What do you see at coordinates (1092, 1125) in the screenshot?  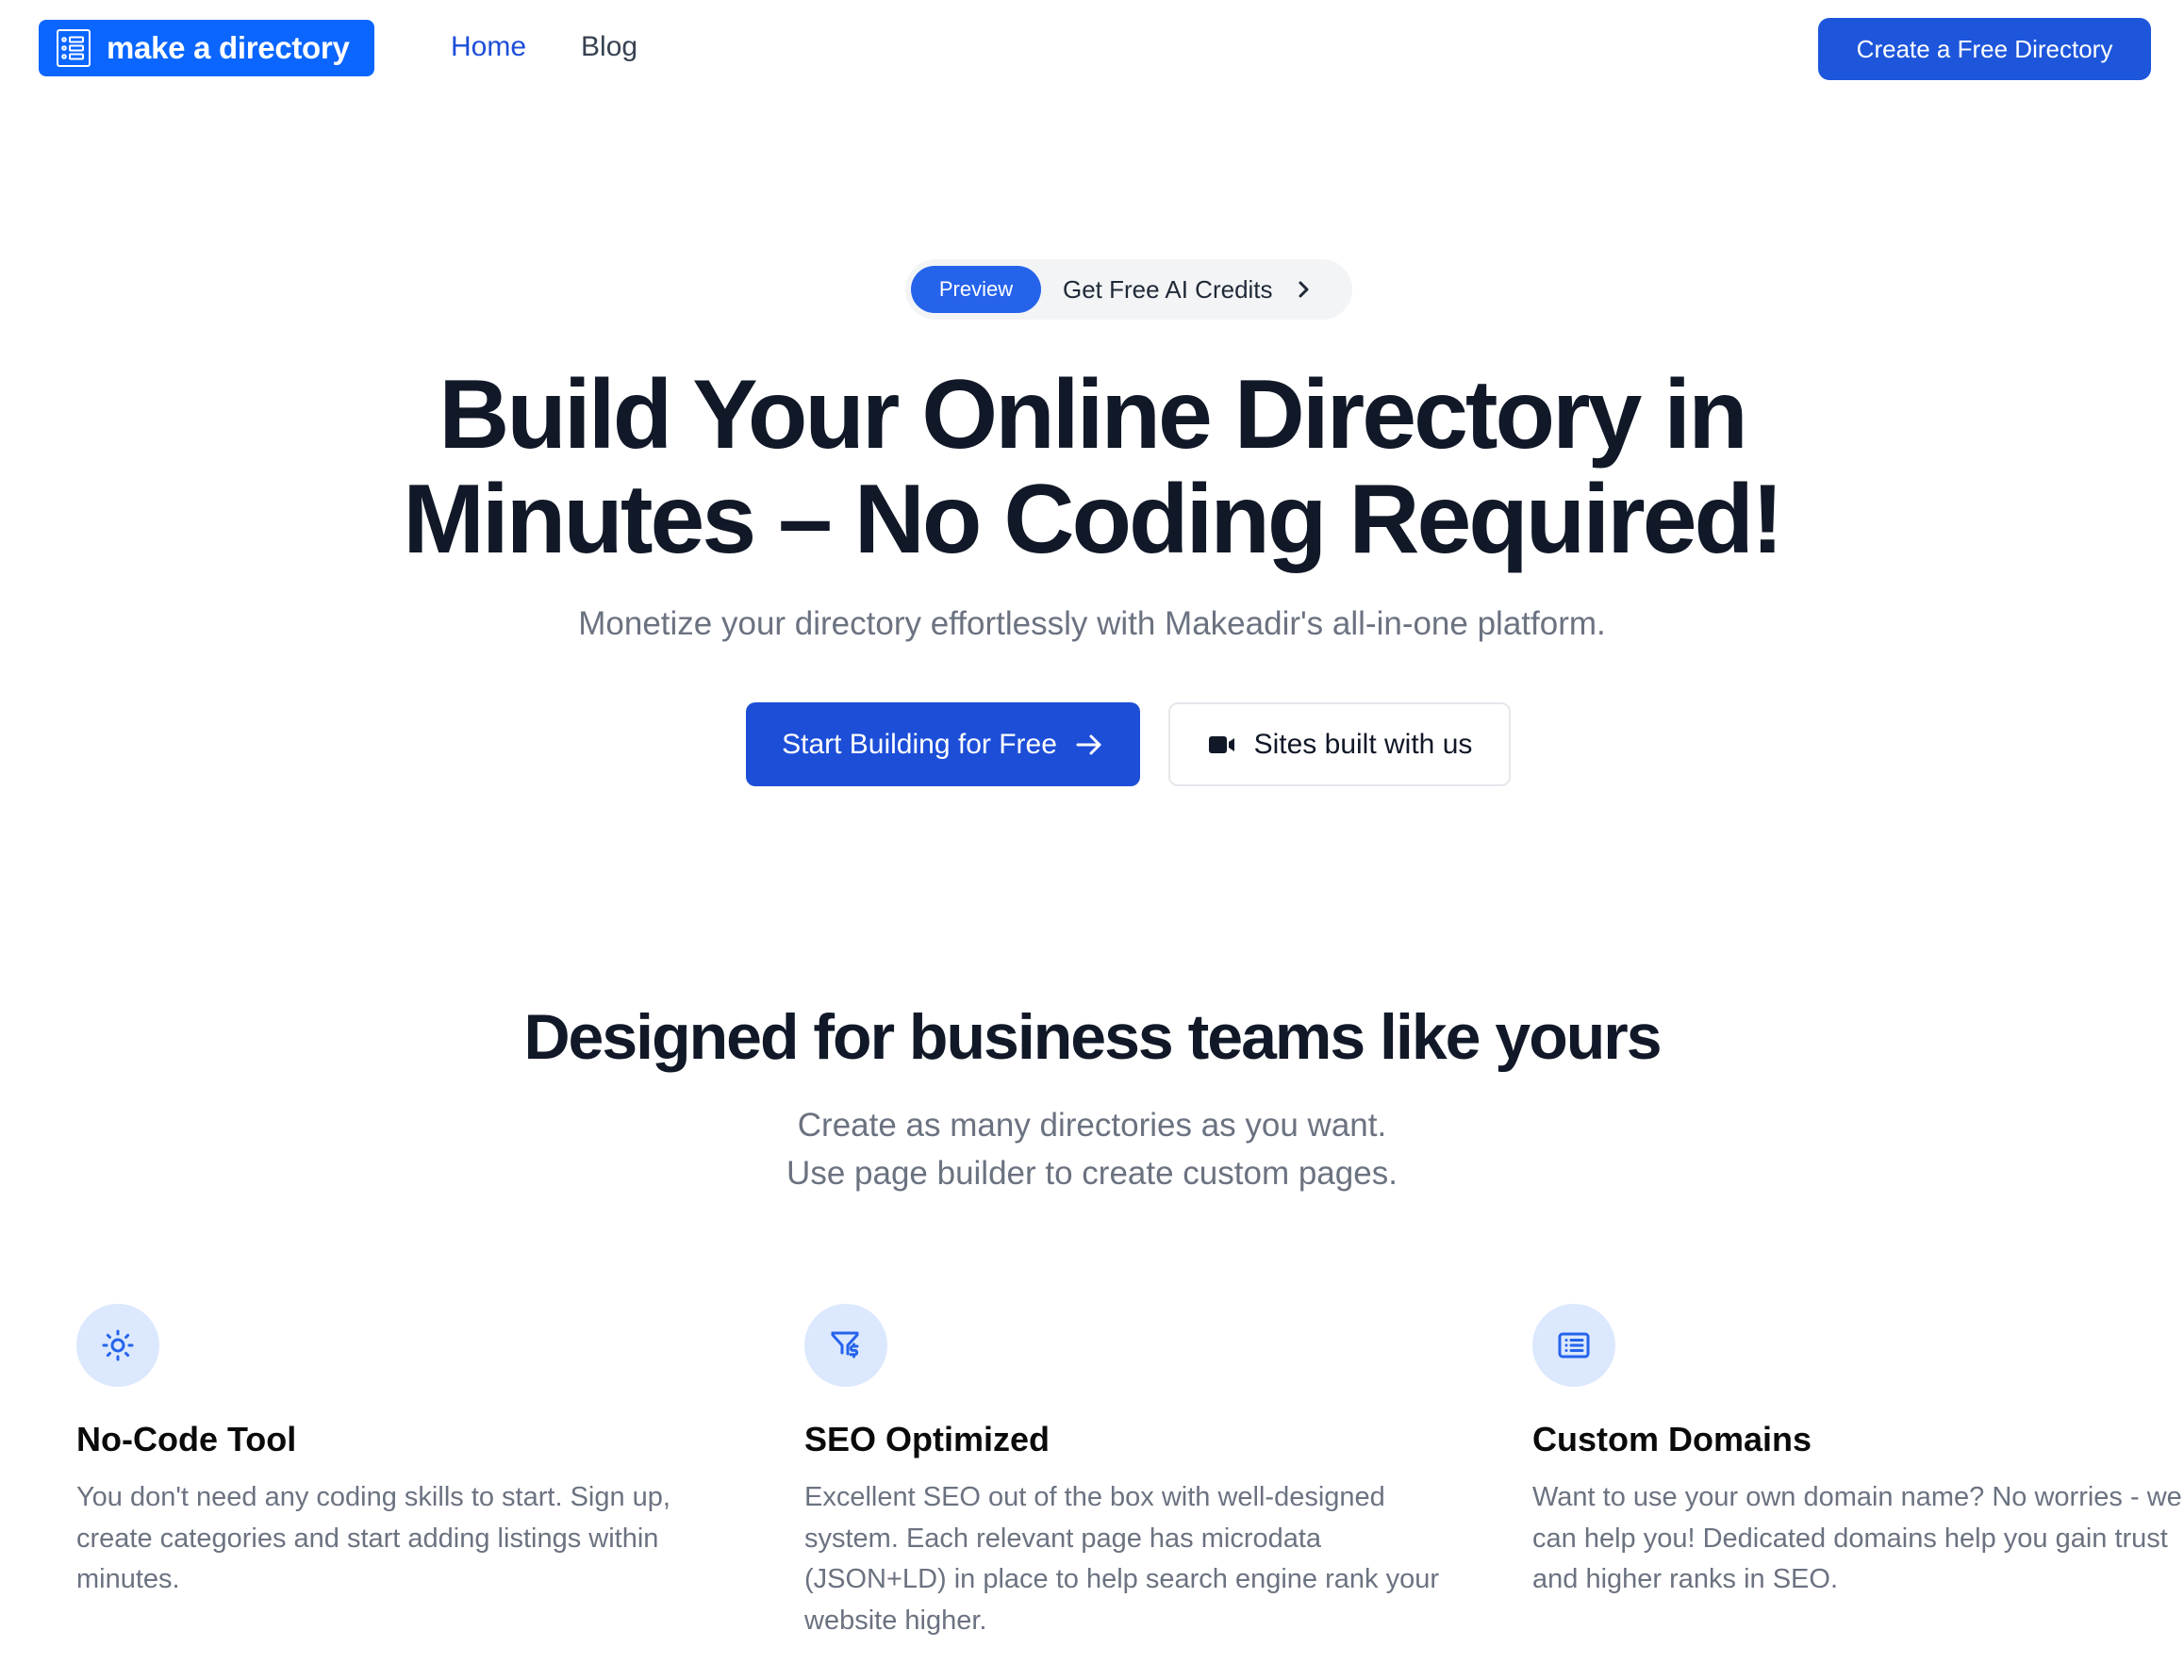 I see `section-subtitle-line-1: Create as many directories as you want.` at bounding box center [1092, 1125].